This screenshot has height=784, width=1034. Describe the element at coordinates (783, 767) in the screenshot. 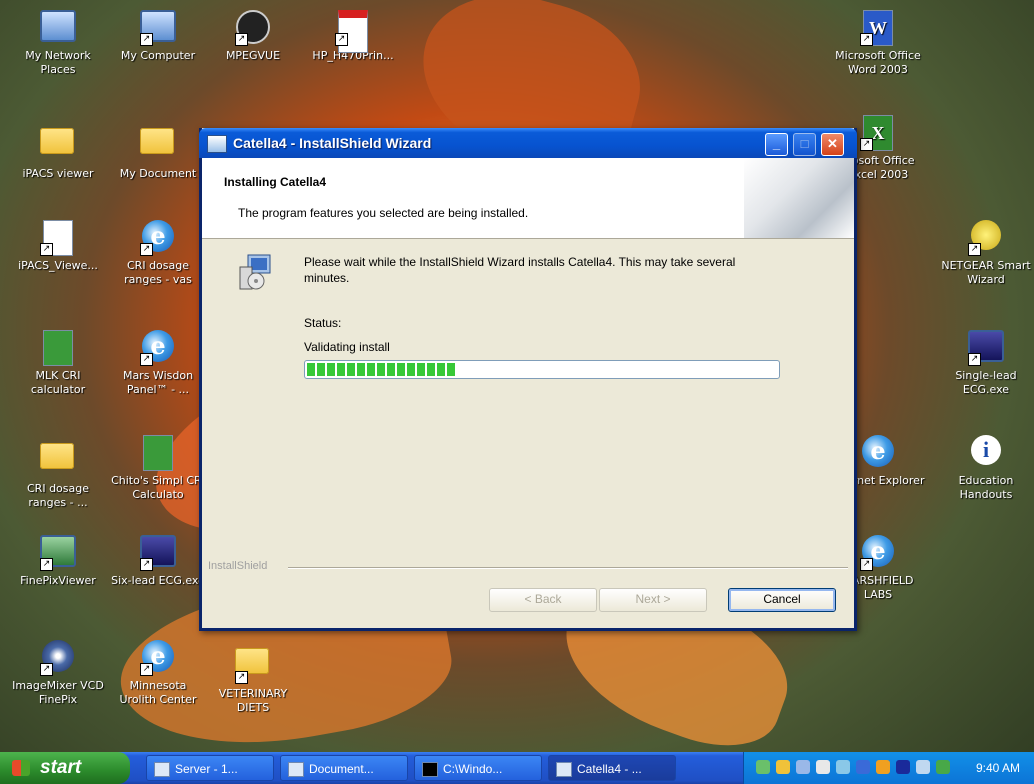

I see `tray-shield-icon` at that location.